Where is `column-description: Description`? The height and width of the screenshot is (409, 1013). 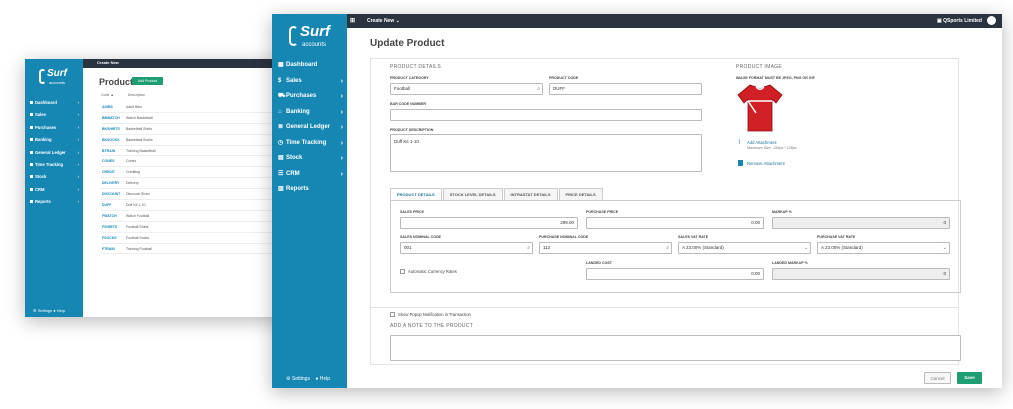 column-description: Description is located at coordinates (137, 95).